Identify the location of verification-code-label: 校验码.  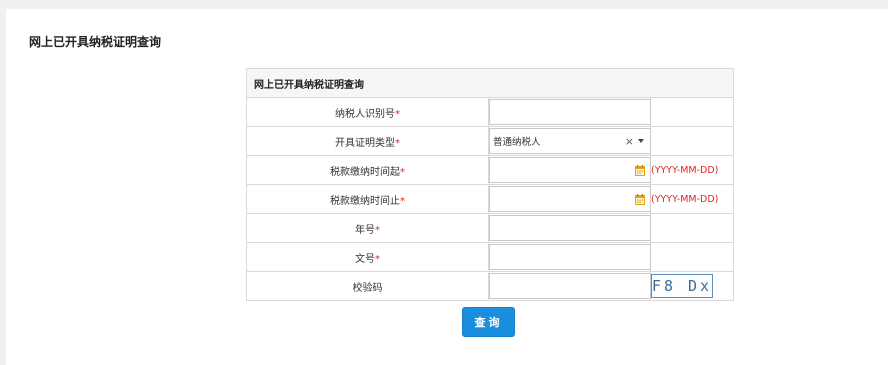
(367, 286).